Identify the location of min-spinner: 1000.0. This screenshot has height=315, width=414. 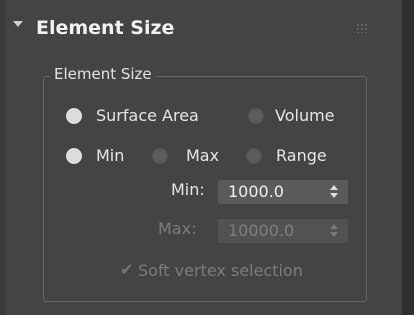
(283, 192).